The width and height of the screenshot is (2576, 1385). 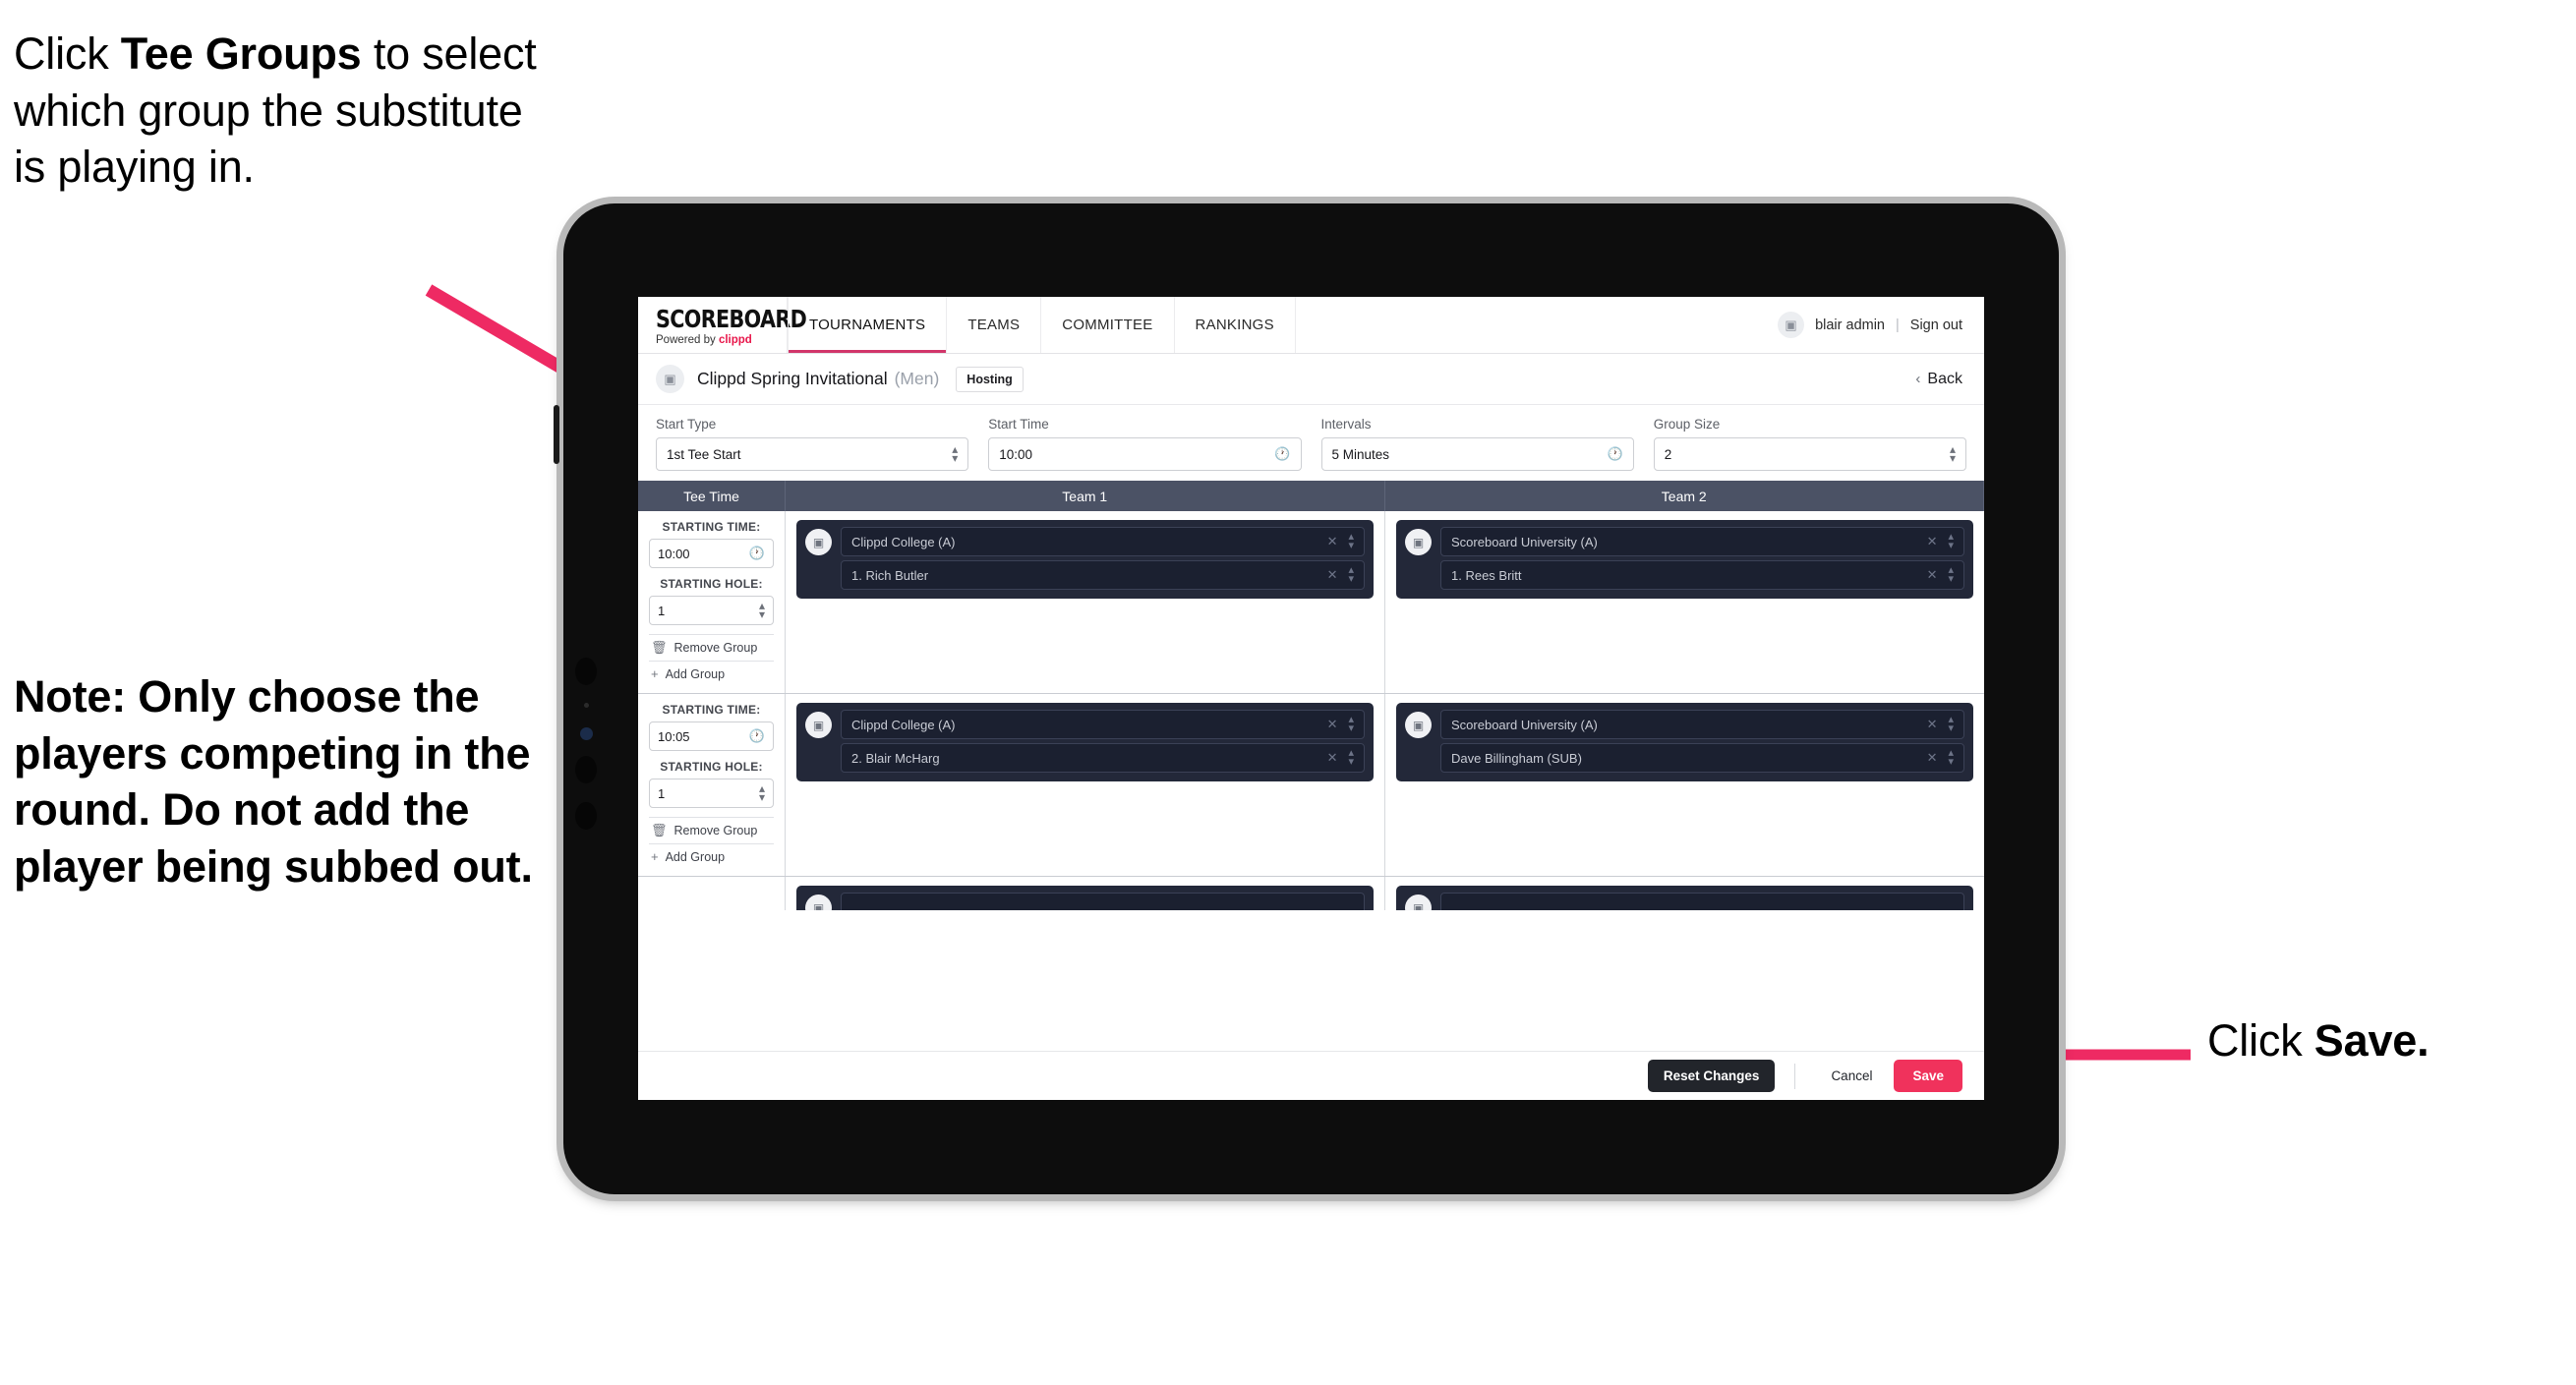 I want to click on player-select-row: 1. Rees Britt ✕ ▴ ▾, so click(x=1702, y=575).